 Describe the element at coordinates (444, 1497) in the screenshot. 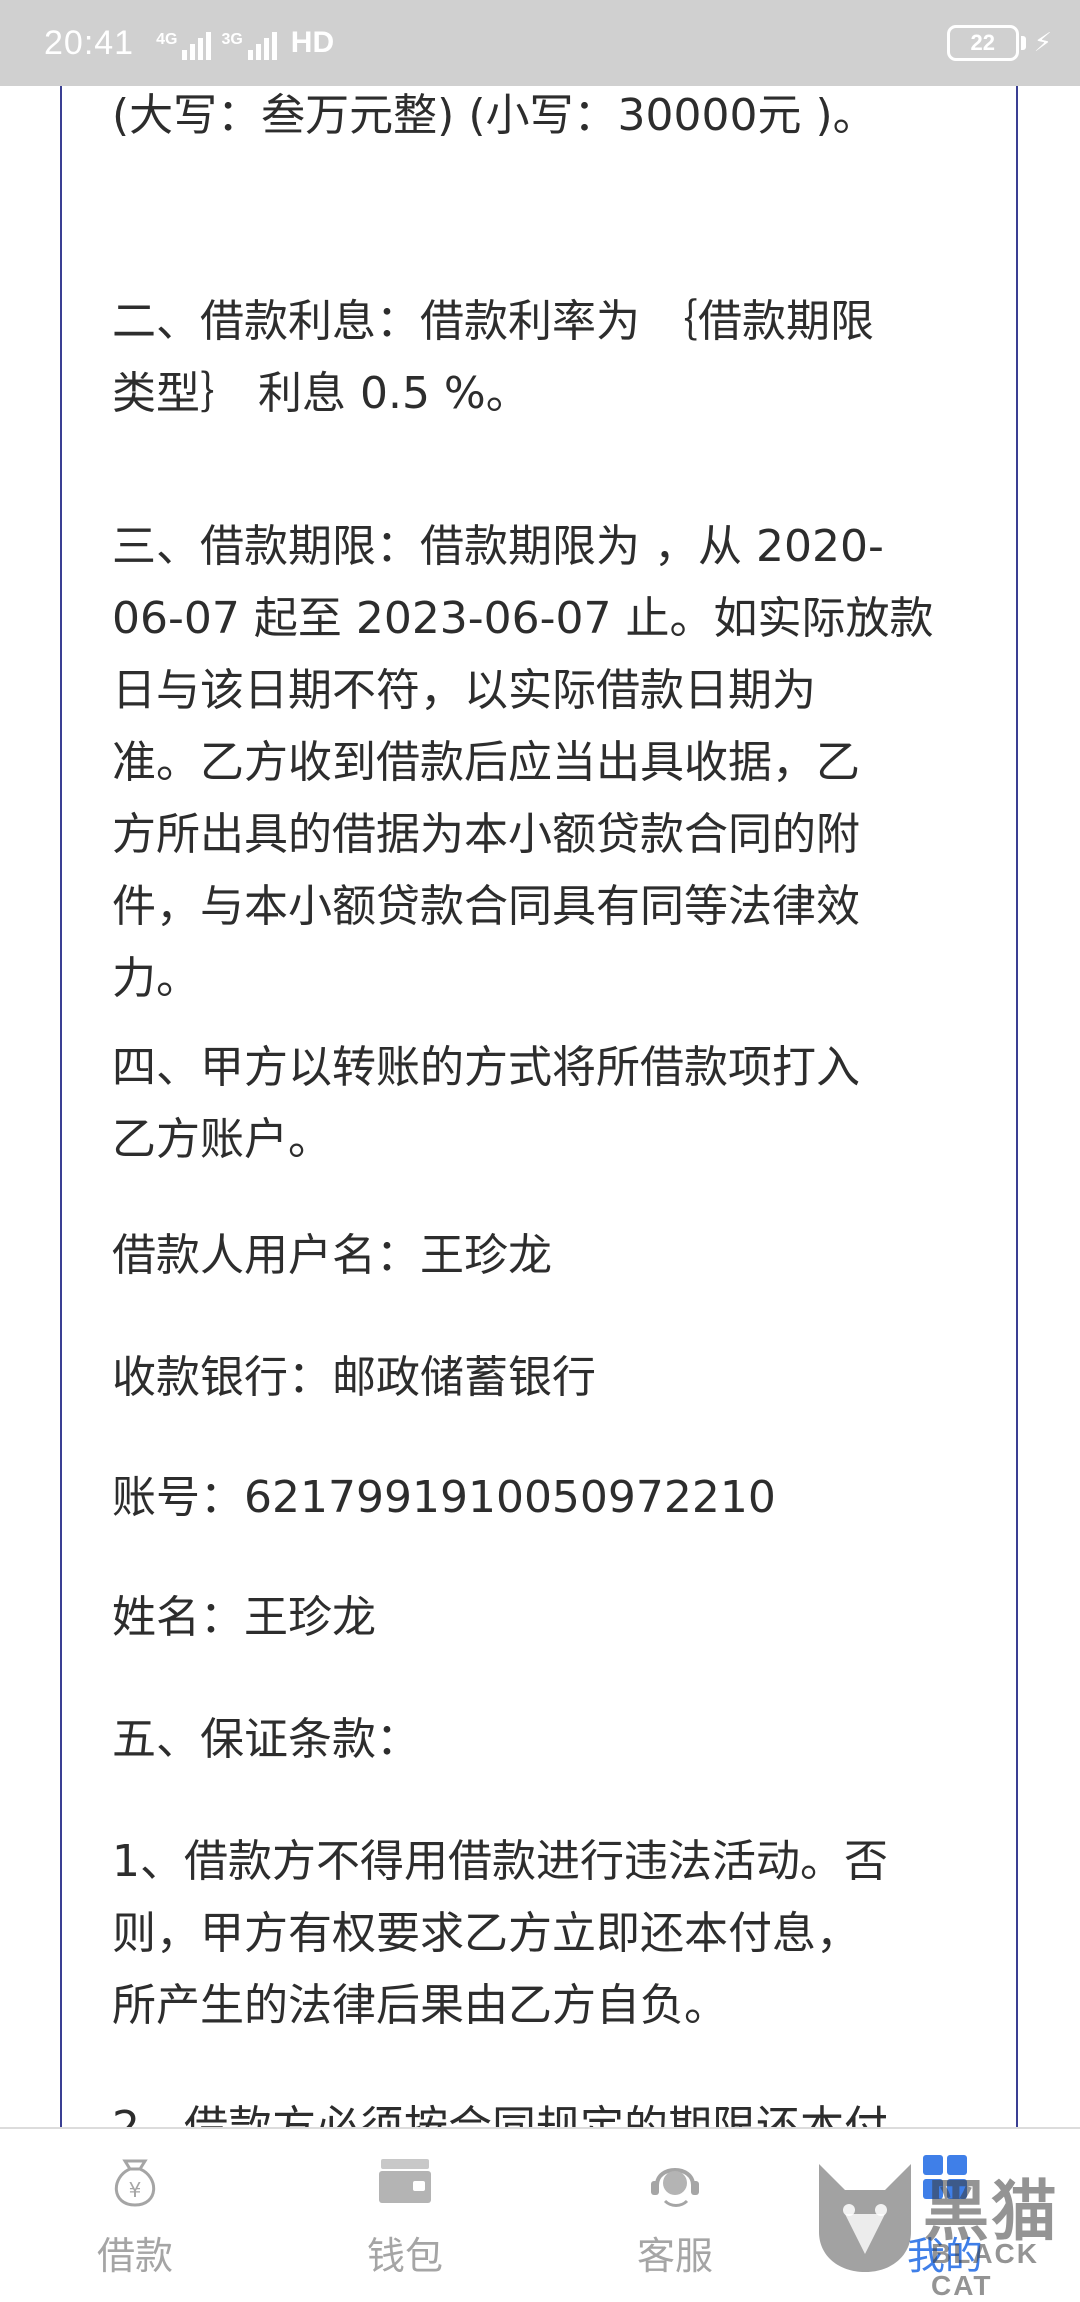

I see `account-number: 账号：6217991910050972210` at that location.